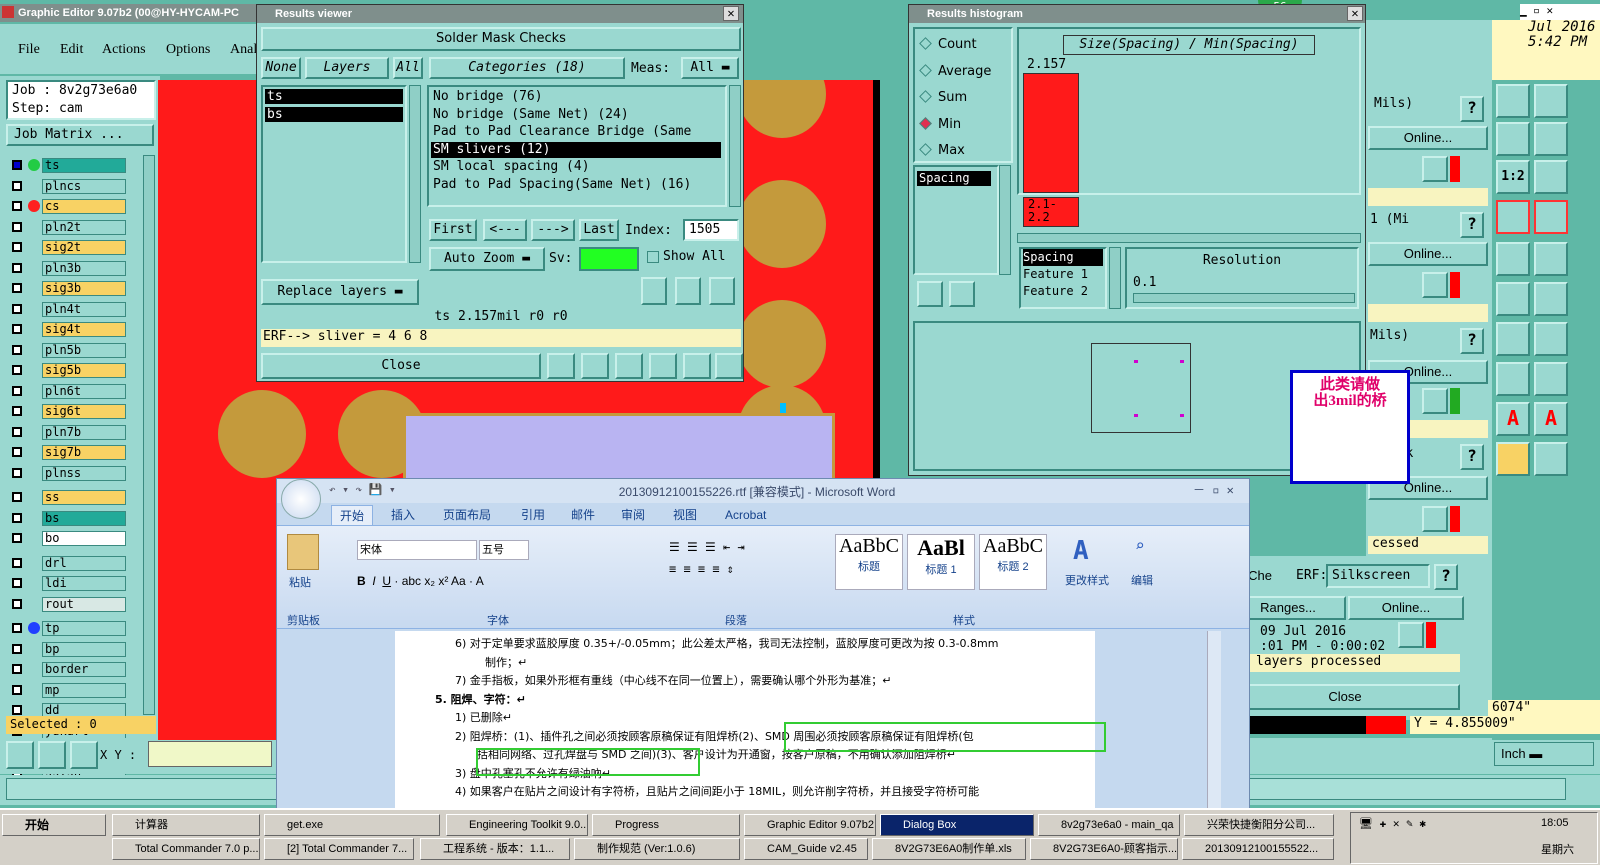 The image size is (1600, 865). I want to click on layers-button: Layers, so click(347, 68).